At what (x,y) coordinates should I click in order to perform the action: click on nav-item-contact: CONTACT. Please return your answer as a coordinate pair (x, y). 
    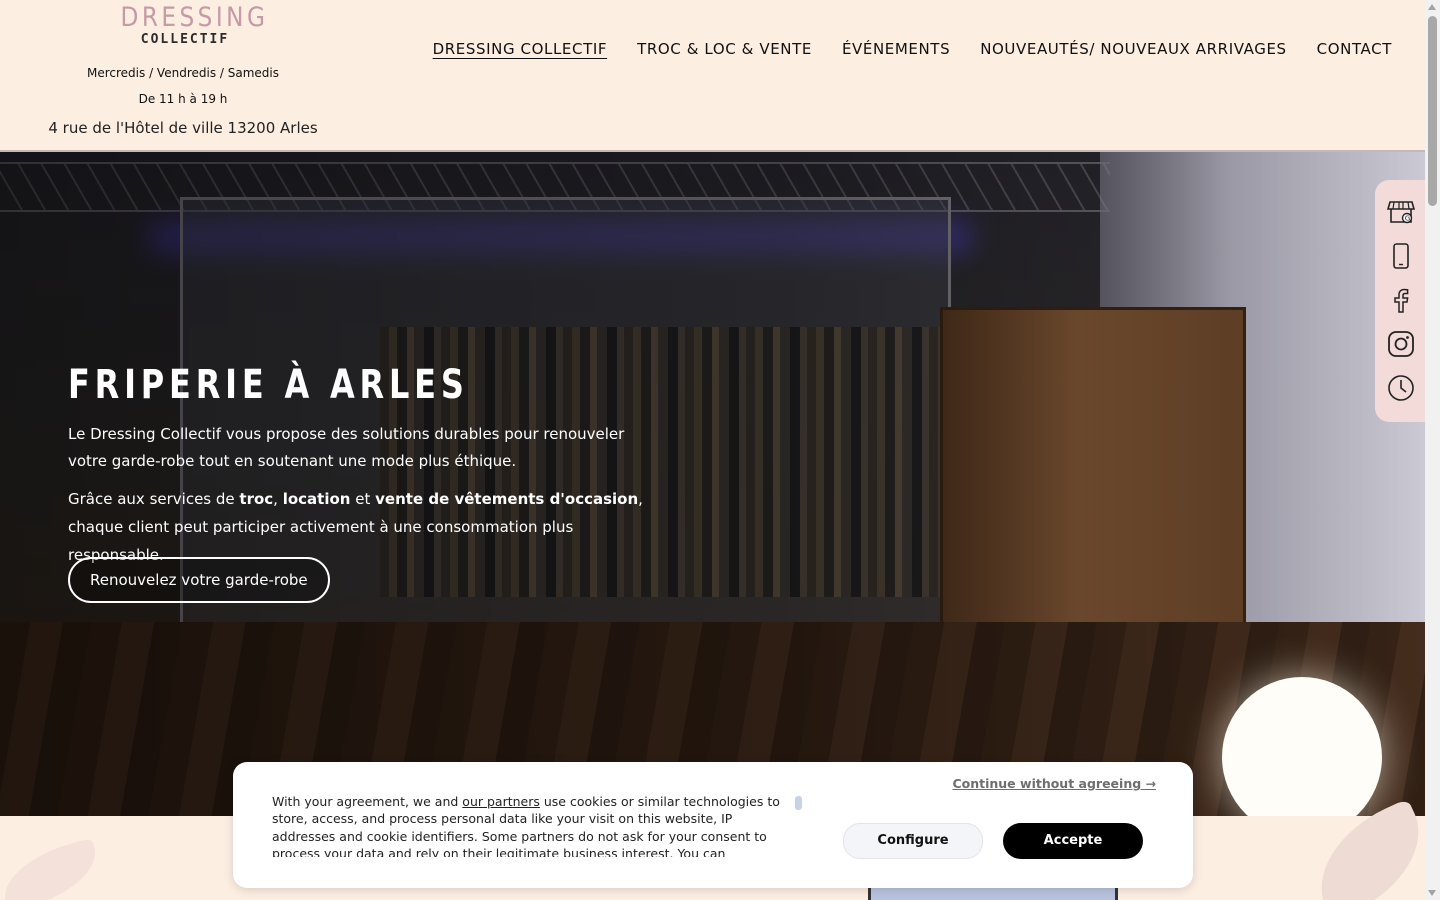
    Looking at the image, I should click on (1354, 49).